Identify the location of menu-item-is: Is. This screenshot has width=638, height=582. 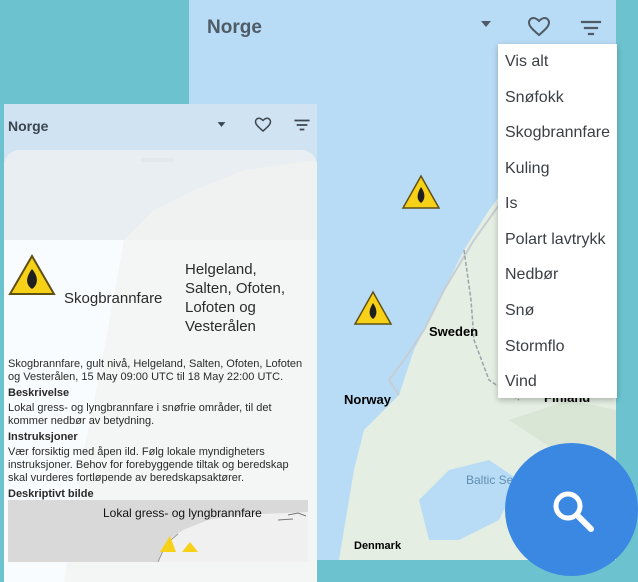
(511, 204).